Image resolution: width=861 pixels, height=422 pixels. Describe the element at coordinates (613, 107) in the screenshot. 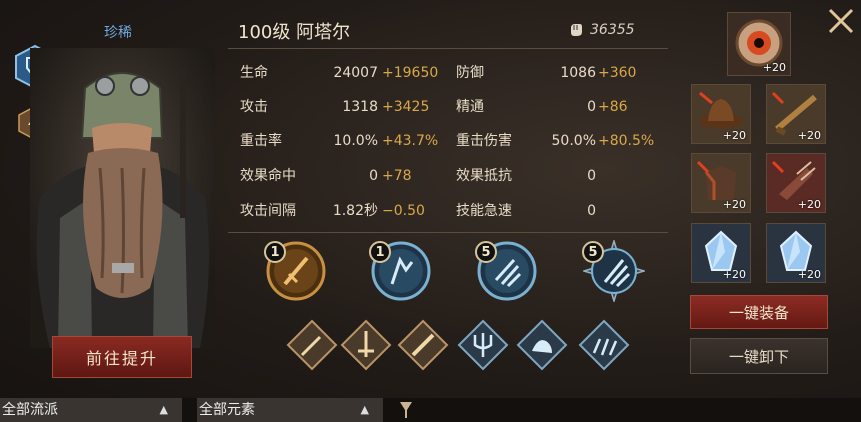

I see `stat-bonus: +86` at that location.